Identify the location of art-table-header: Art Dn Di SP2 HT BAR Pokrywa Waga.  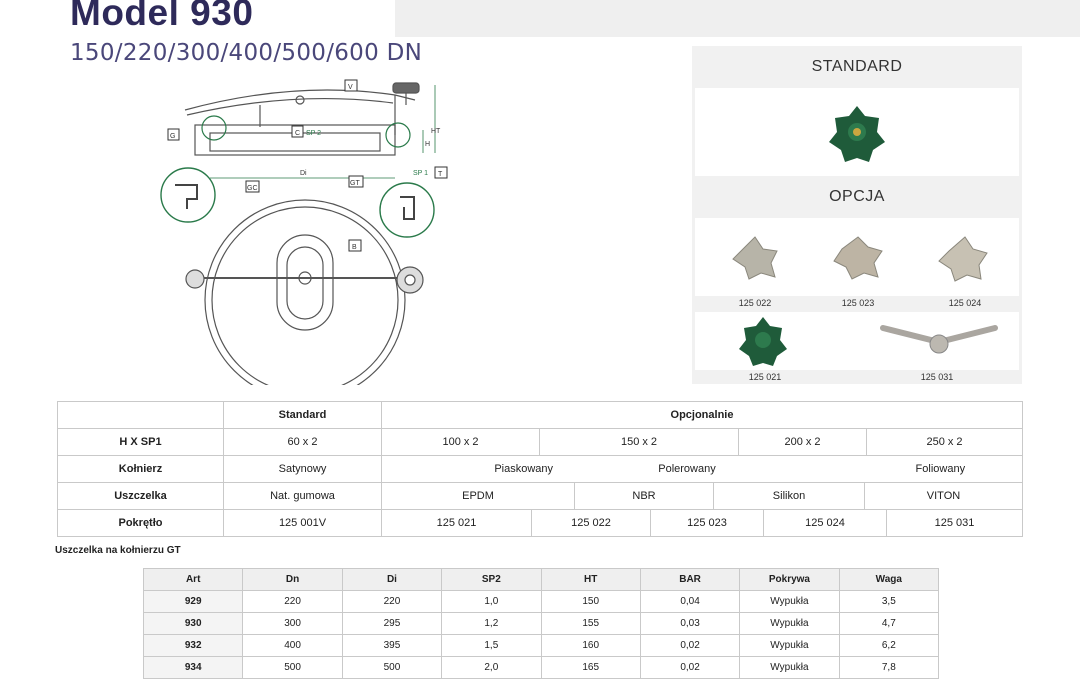
(541, 579).